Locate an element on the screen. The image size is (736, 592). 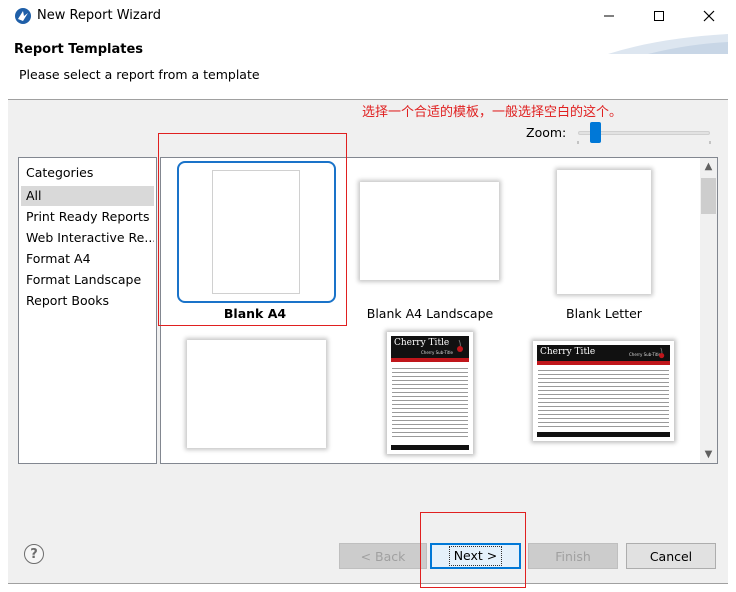
annotation-highlight-blank-a4 is located at coordinates (252, 229).